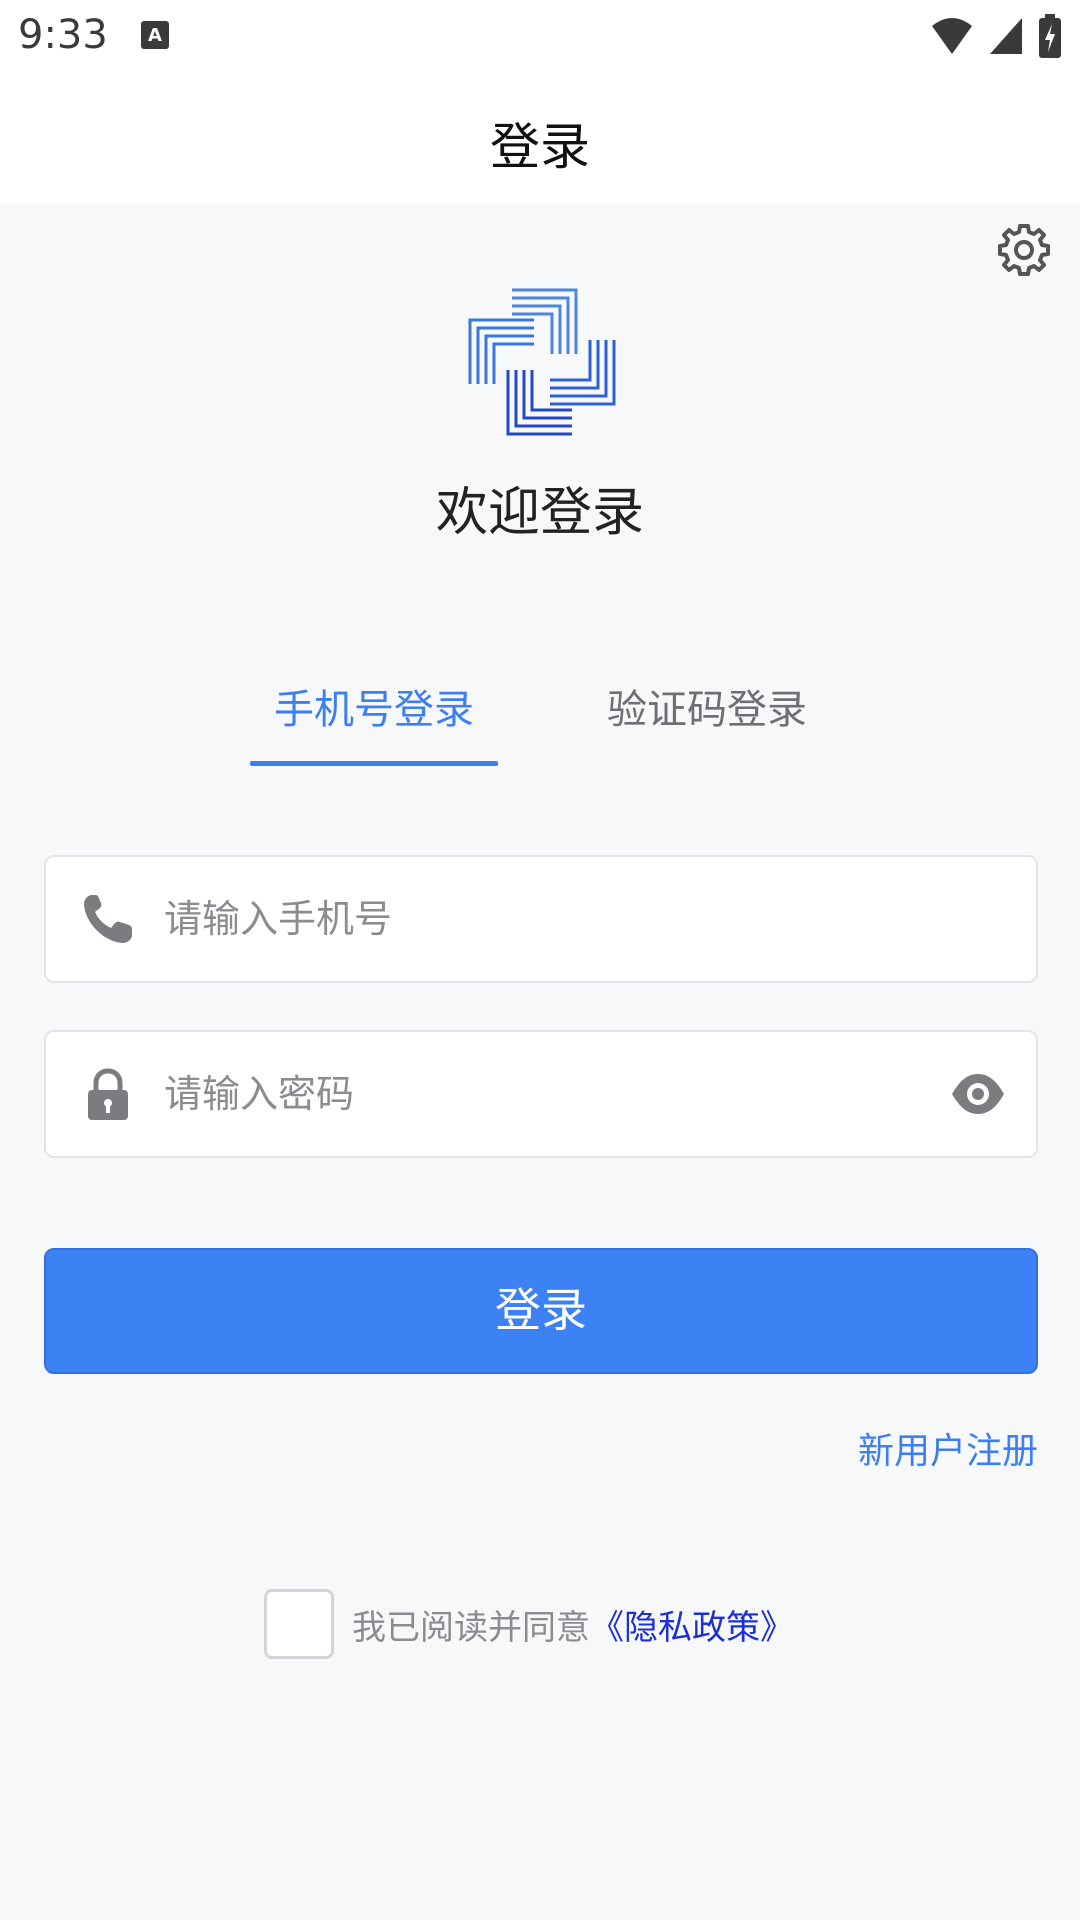 The width and height of the screenshot is (1080, 1920). I want to click on status-icons, so click(996, 36).